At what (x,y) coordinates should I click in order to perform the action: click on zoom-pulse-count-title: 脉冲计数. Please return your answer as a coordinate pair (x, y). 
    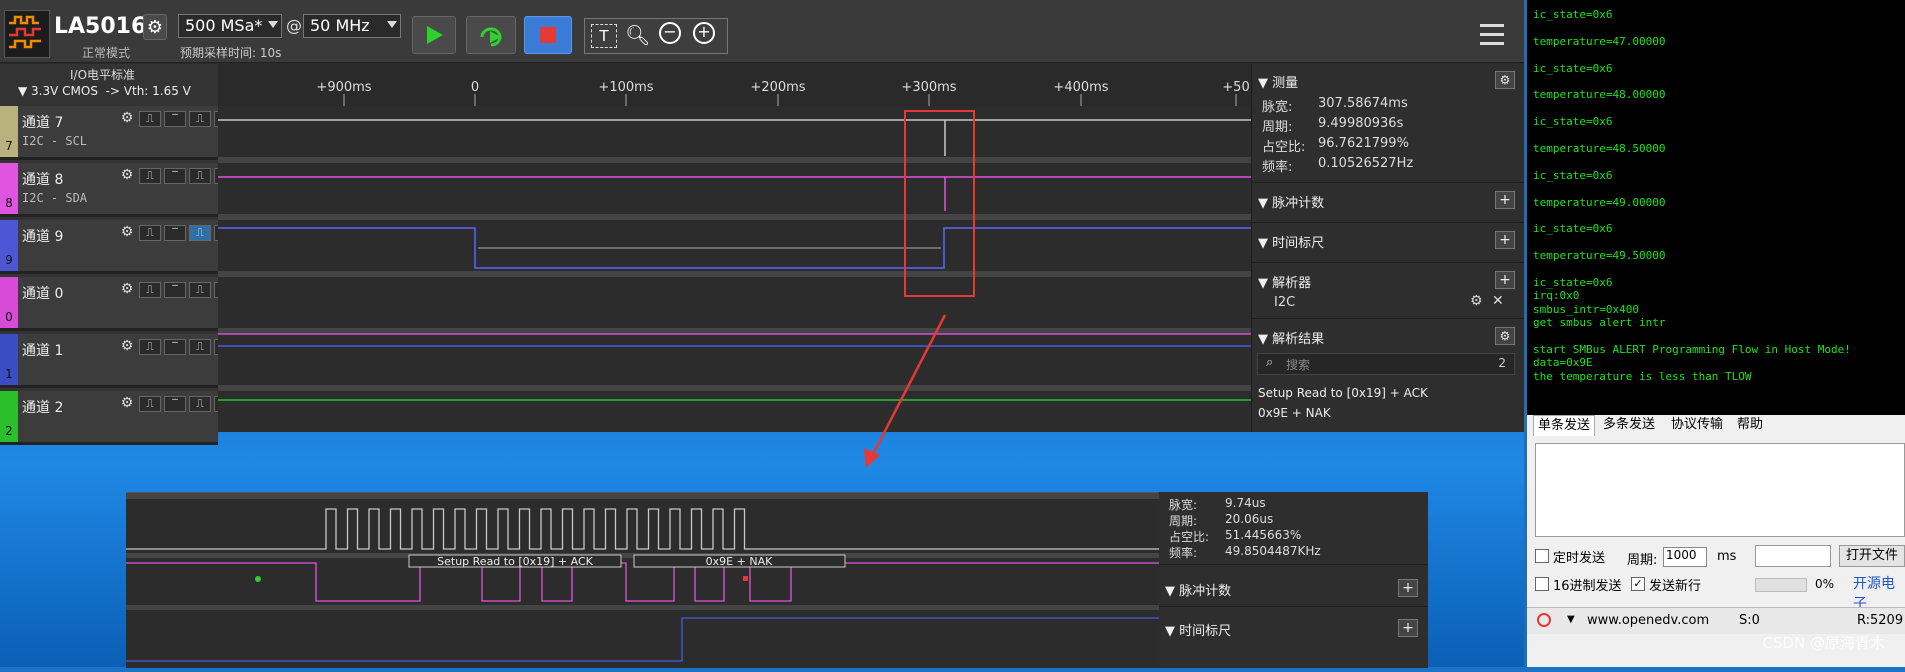
    Looking at the image, I should click on (1205, 591).